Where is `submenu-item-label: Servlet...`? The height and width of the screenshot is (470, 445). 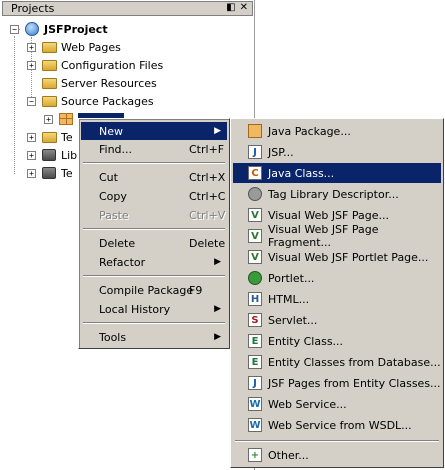 submenu-item-label: Servlet... is located at coordinates (293, 320).